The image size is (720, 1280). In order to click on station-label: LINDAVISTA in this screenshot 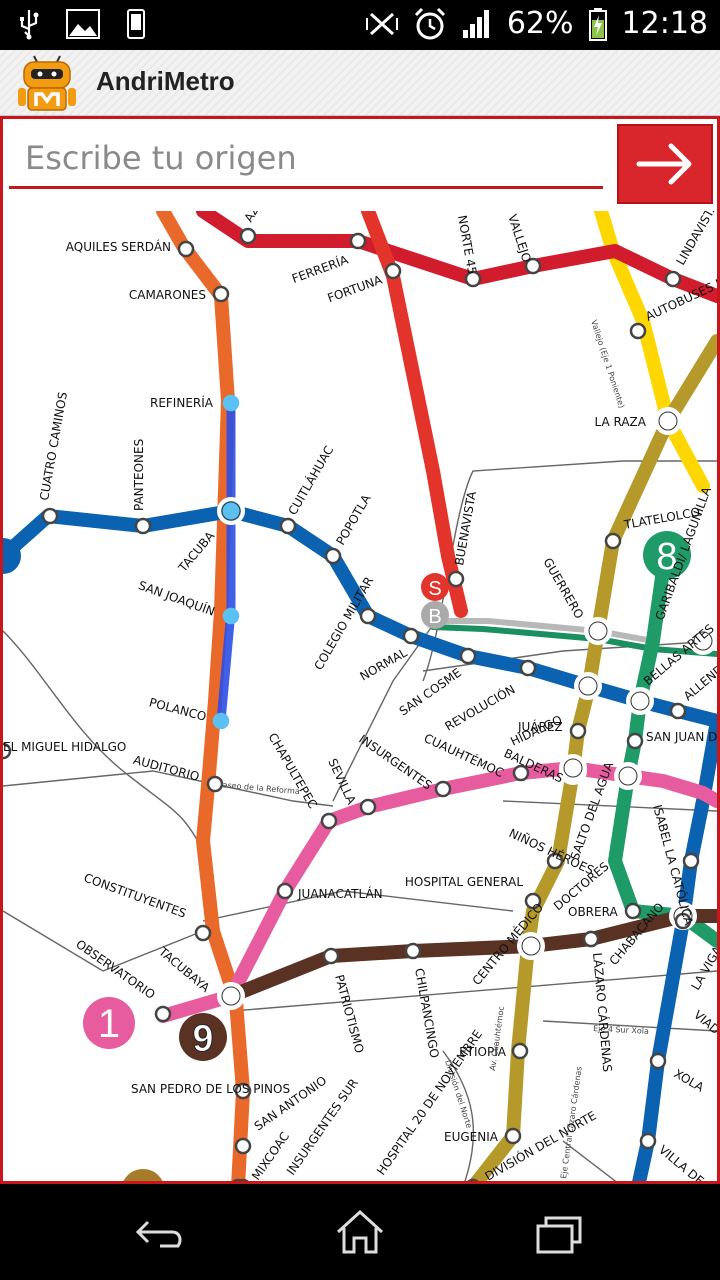, I will do `click(695, 239)`.